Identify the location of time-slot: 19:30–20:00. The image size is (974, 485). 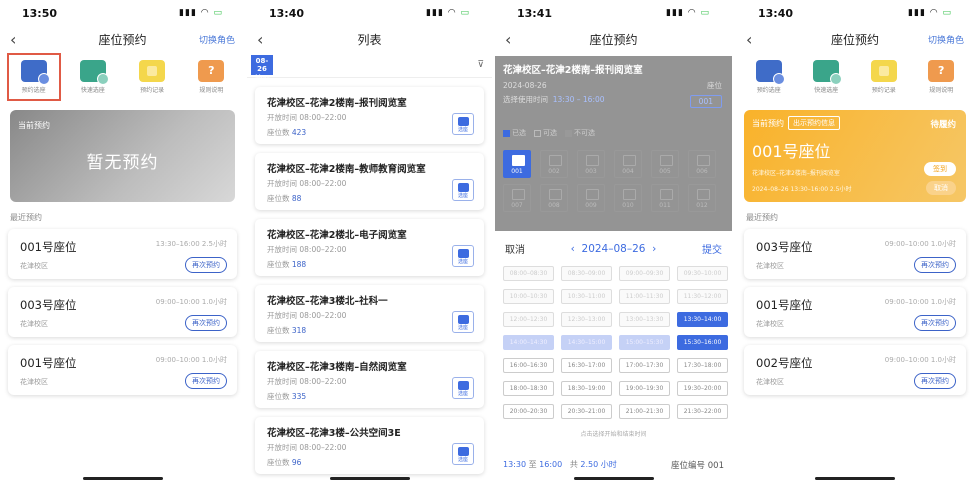
(702, 388).